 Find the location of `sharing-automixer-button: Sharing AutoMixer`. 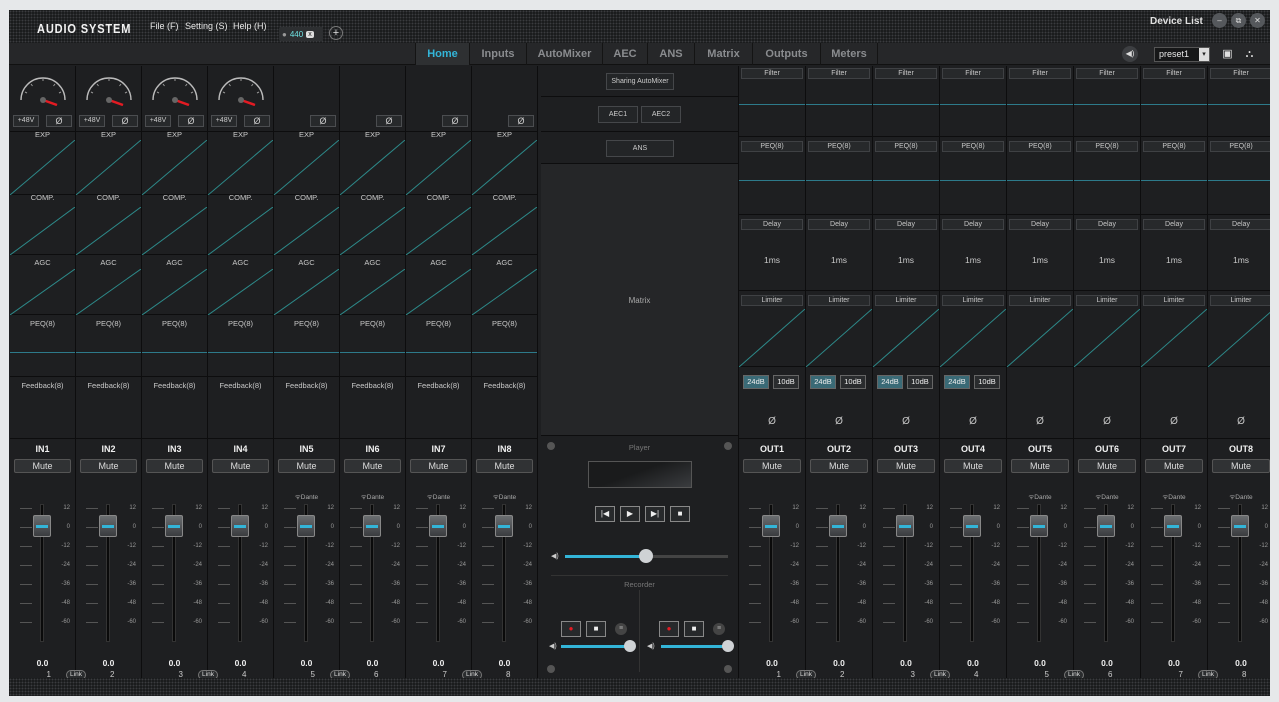

sharing-automixer-button: Sharing AutoMixer is located at coordinates (640, 81).